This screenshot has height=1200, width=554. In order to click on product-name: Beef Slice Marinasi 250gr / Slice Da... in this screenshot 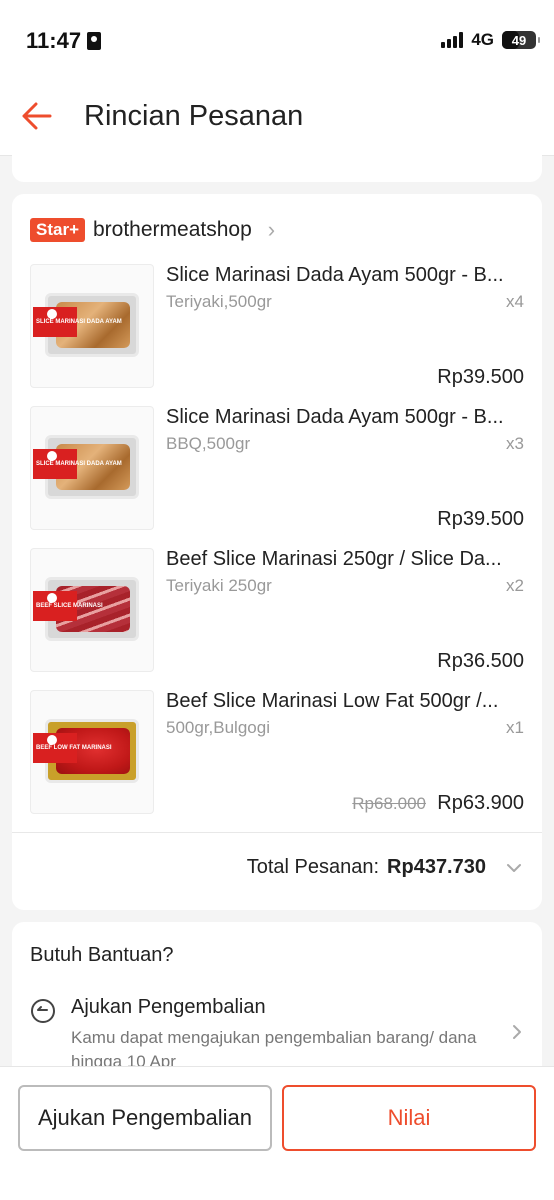, I will do `click(345, 559)`.